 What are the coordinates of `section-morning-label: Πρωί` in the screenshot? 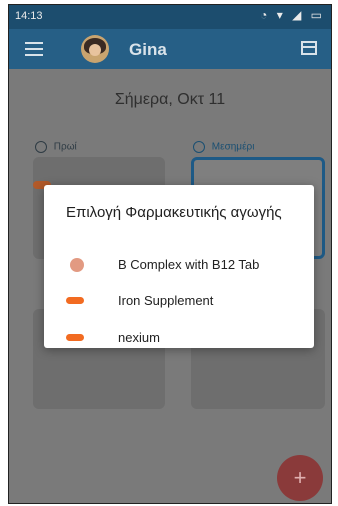 It's located at (65, 147).